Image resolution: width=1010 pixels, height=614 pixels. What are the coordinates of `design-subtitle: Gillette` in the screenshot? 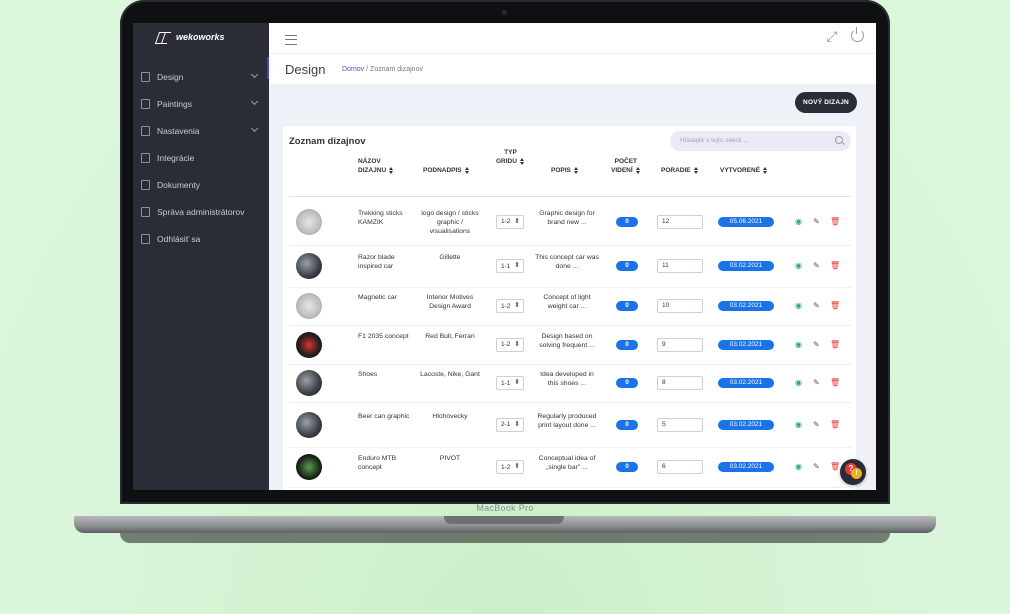 It's located at (450, 257).